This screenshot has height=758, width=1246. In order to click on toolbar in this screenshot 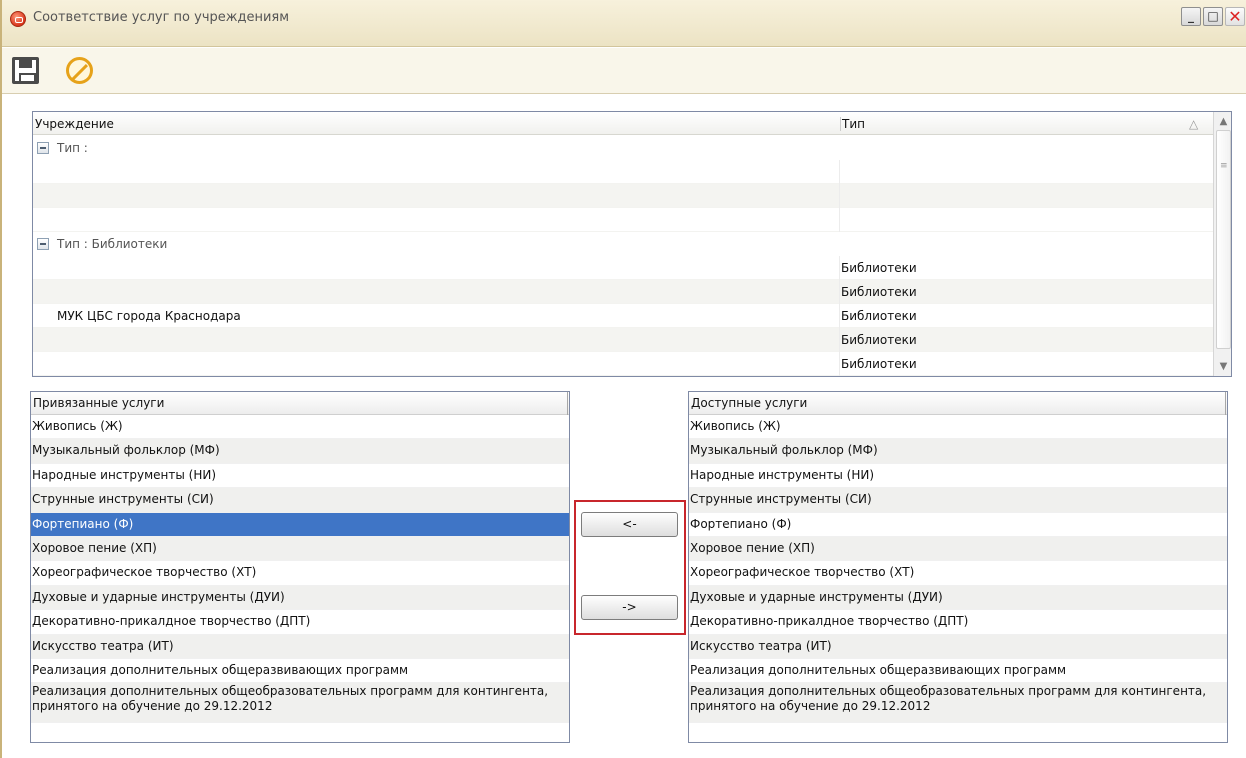, I will do `click(624, 71)`.